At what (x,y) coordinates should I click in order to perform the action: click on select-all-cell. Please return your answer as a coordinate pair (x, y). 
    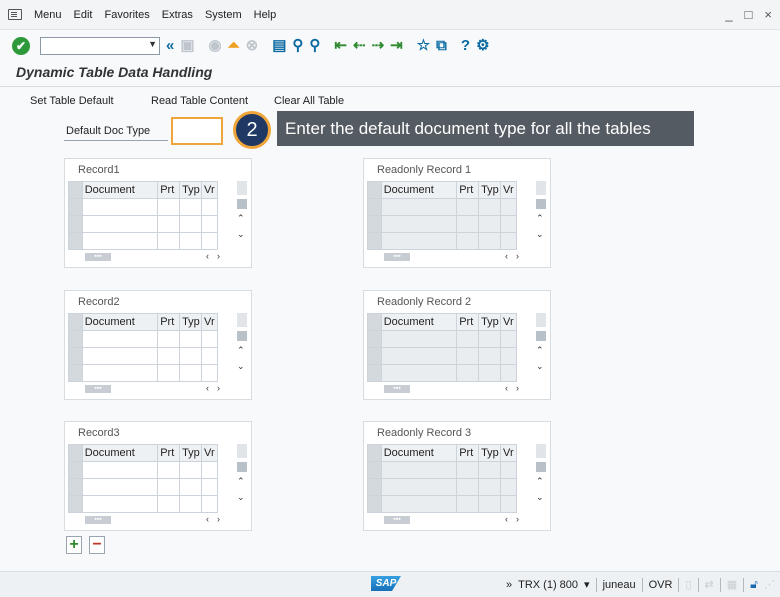
    Looking at the image, I should click on (75, 453).